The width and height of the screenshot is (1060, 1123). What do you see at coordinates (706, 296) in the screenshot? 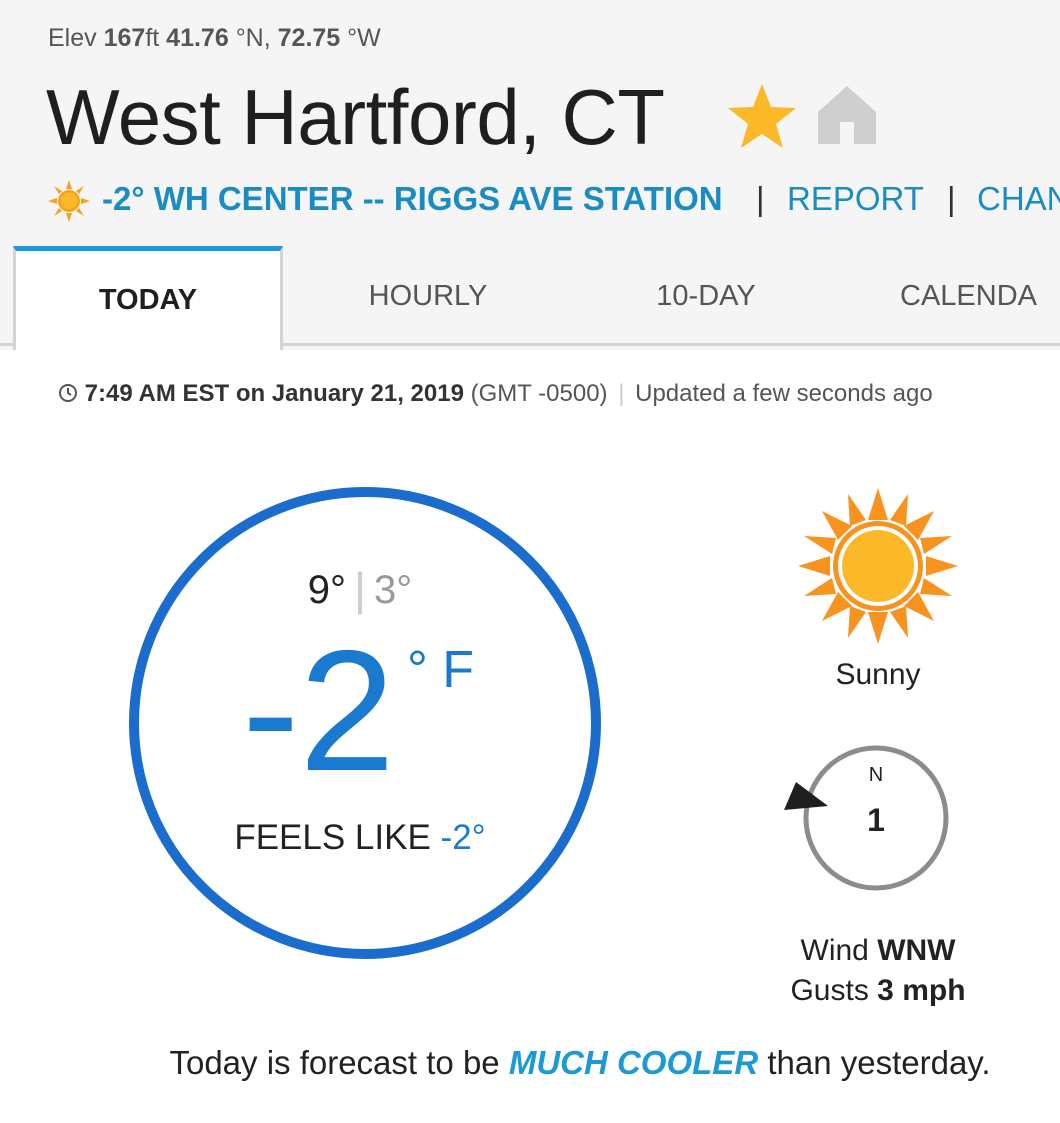
I see `tab-10-day: 10-DAY` at bounding box center [706, 296].